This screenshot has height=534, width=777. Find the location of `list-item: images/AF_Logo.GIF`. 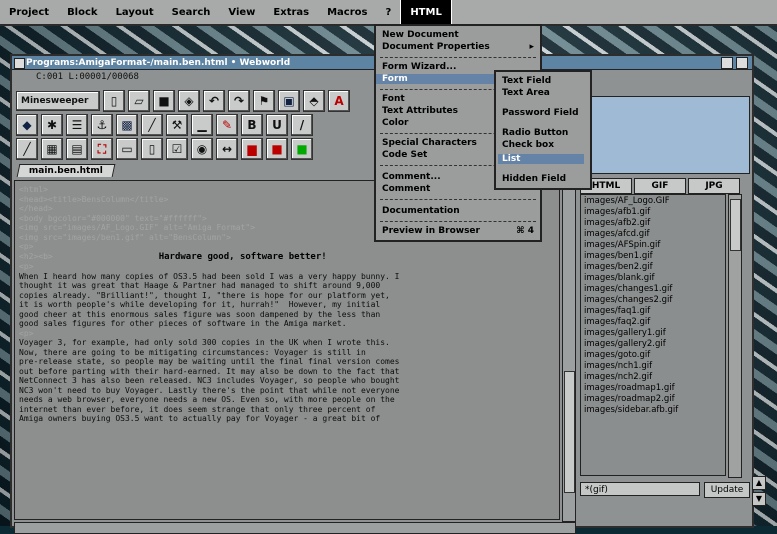

list-item: images/AF_Logo.GIF is located at coordinates (653, 201).